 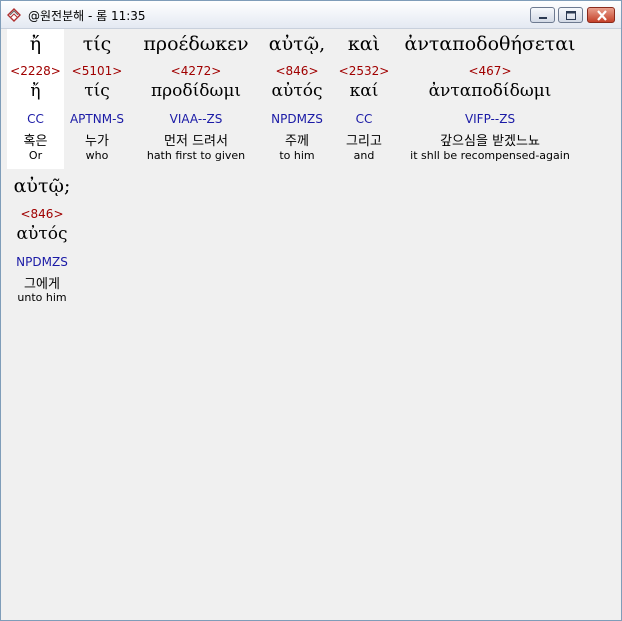 I want to click on word-column: αὐτῷ, <846> αὐτός NPDMZS 주께 to him, so click(x=297, y=99).